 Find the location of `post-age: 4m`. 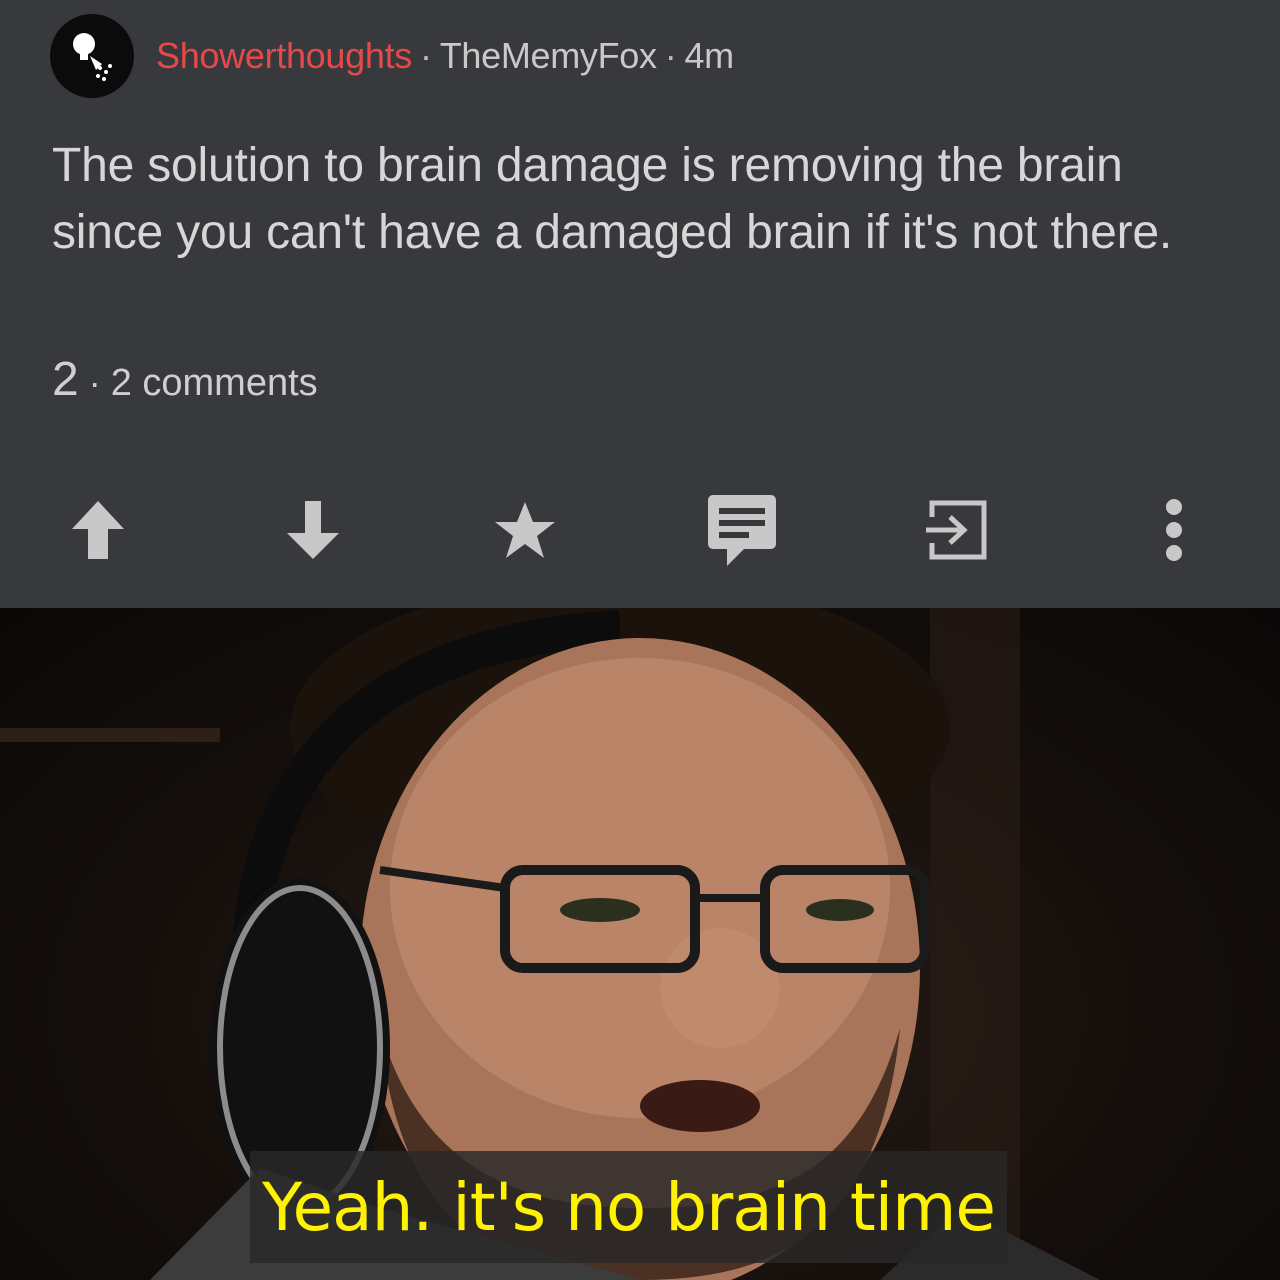

post-age: 4m is located at coordinates (709, 55).